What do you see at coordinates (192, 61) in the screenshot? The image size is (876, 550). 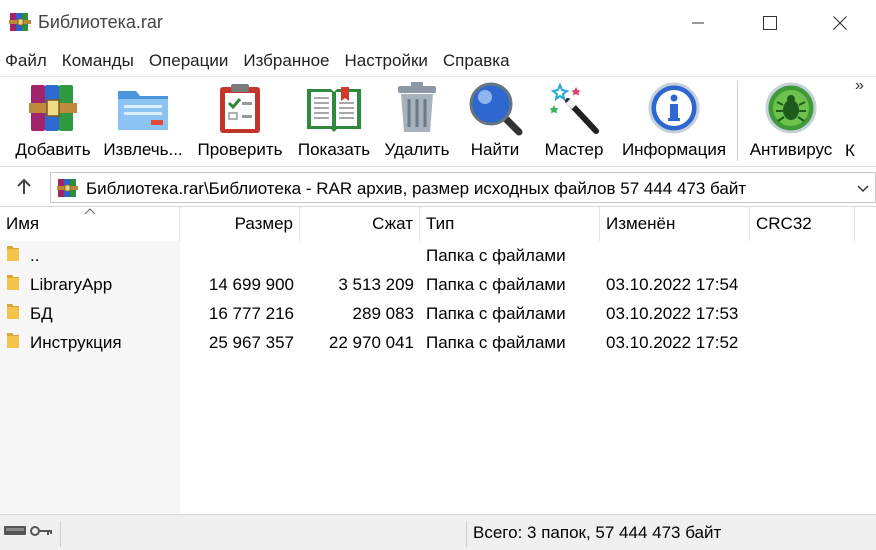 I see `menu-operations: Операции` at bounding box center [192, 61].